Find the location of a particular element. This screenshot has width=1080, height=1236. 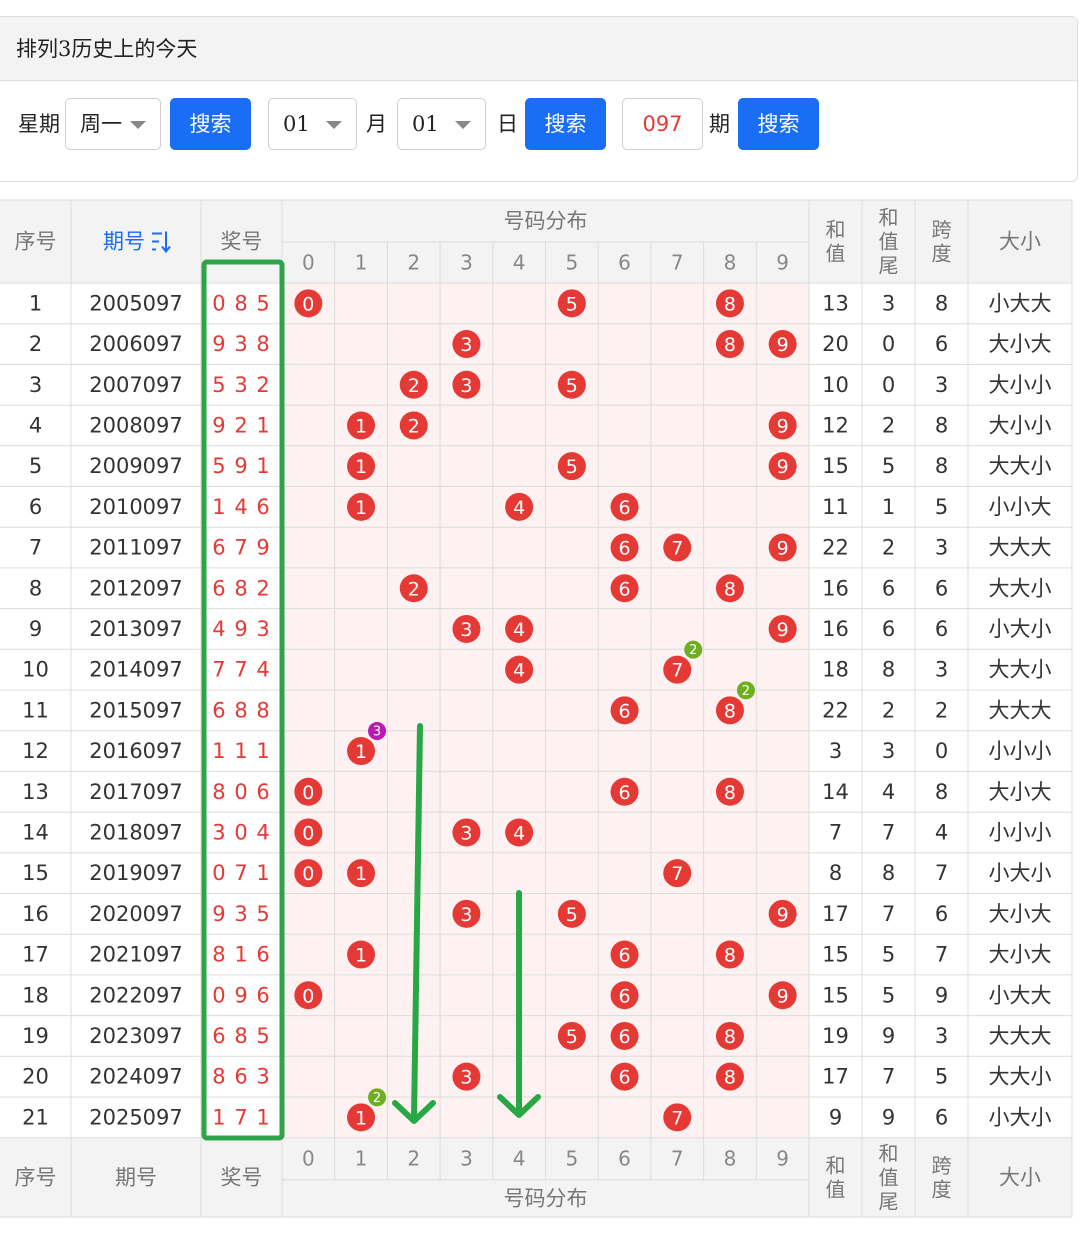

row-prize: 9 2 1 is located at coordinates (241, 425).